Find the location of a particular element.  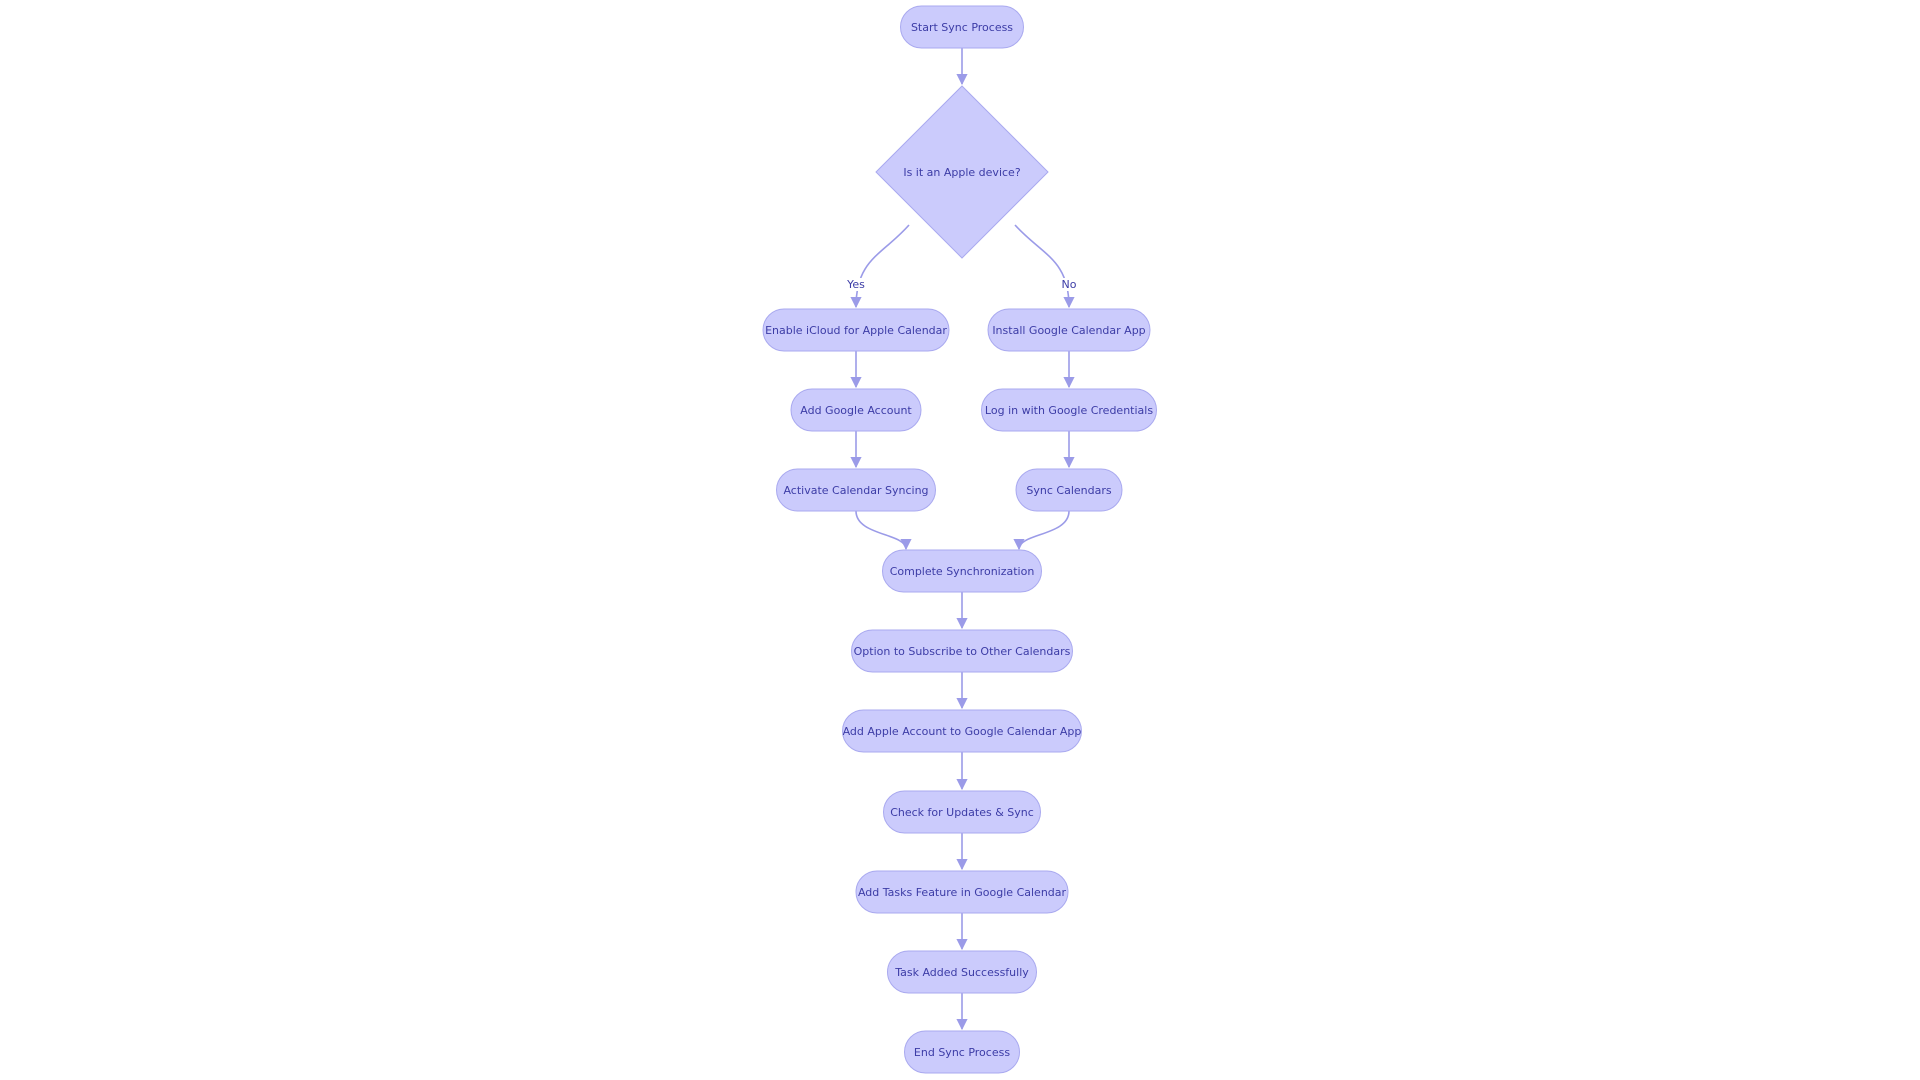

edge-q-install is located at coordinates (1044, 266).